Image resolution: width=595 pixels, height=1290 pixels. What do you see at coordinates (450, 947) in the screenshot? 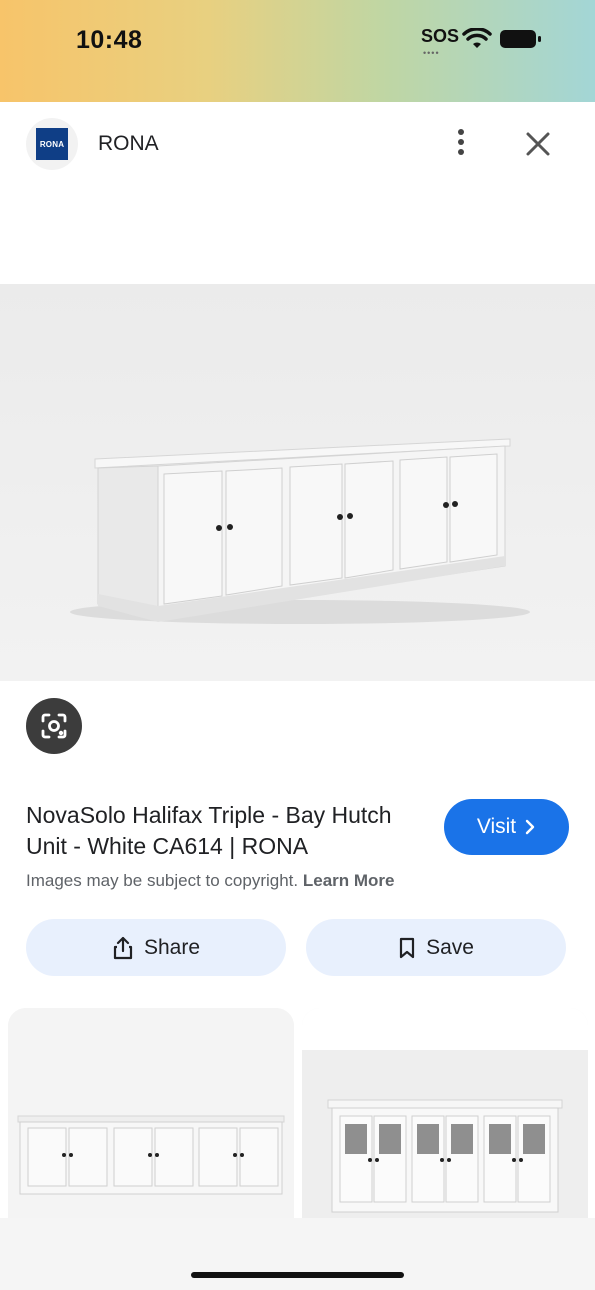
I see `save-label: Save` at bounding box center [450, 947].